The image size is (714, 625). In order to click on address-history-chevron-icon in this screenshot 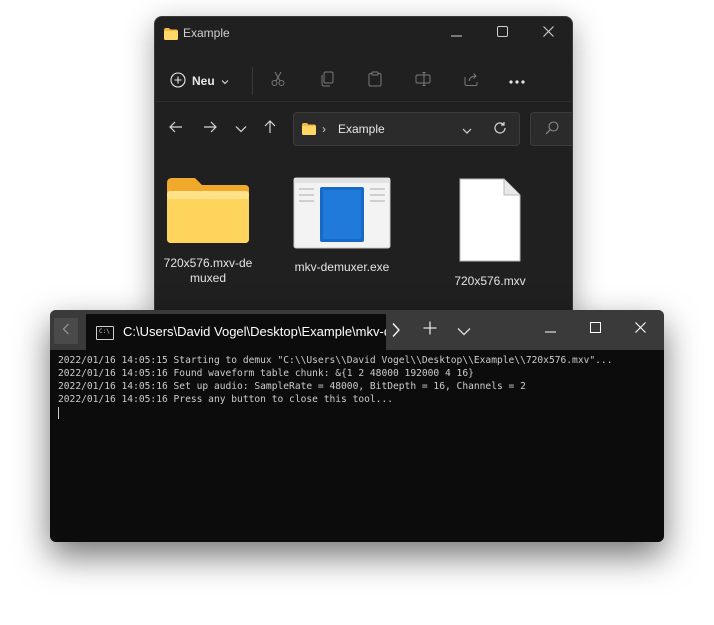, I will do `click(467, 131)`.